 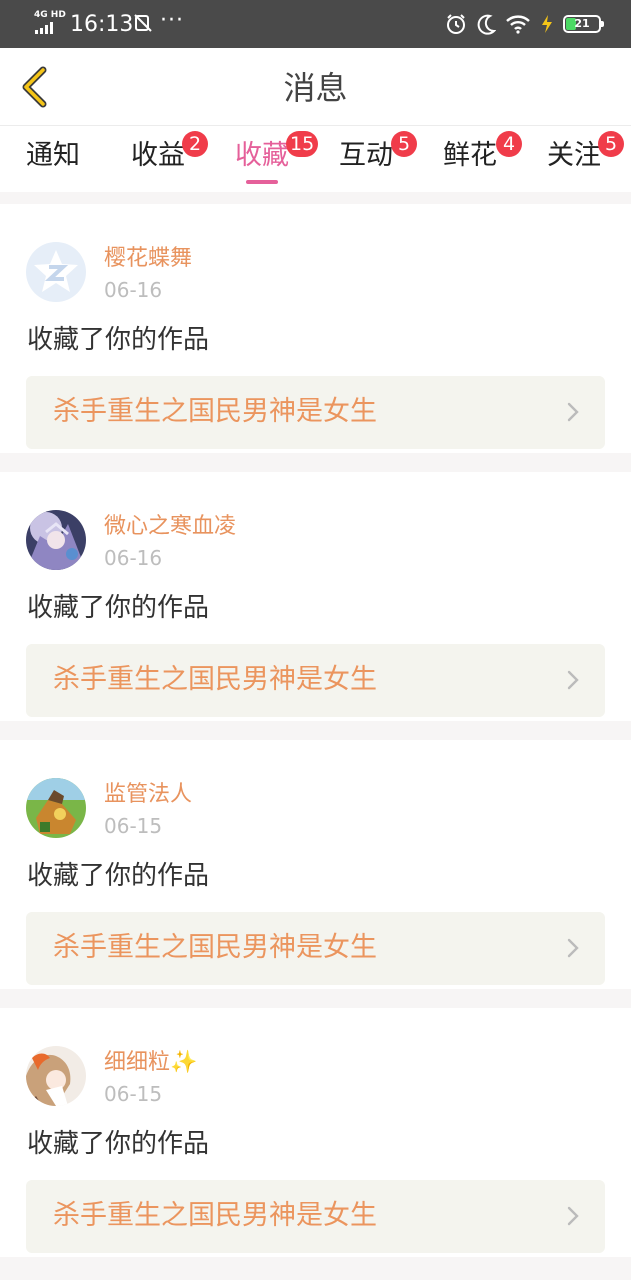 I want to click on header: 消息, so click(x=315, y=87).